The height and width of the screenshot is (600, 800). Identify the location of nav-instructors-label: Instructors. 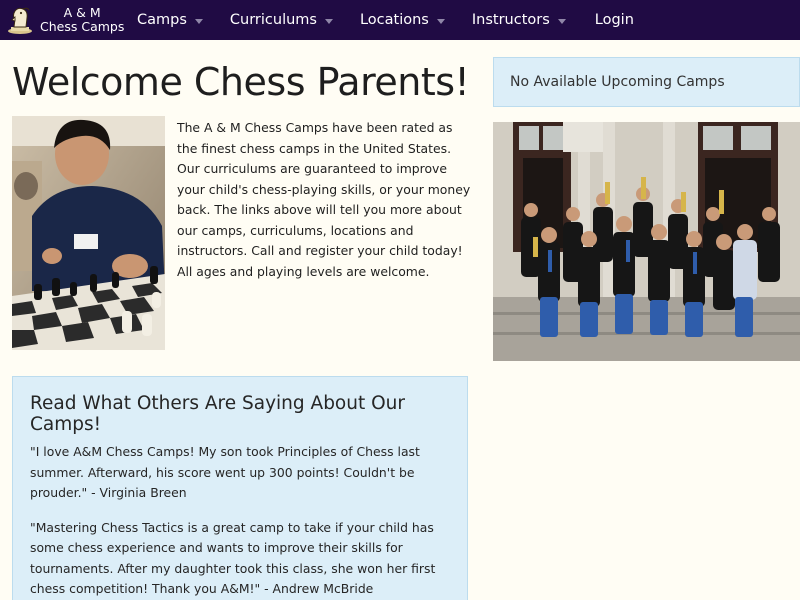
(510, 20).